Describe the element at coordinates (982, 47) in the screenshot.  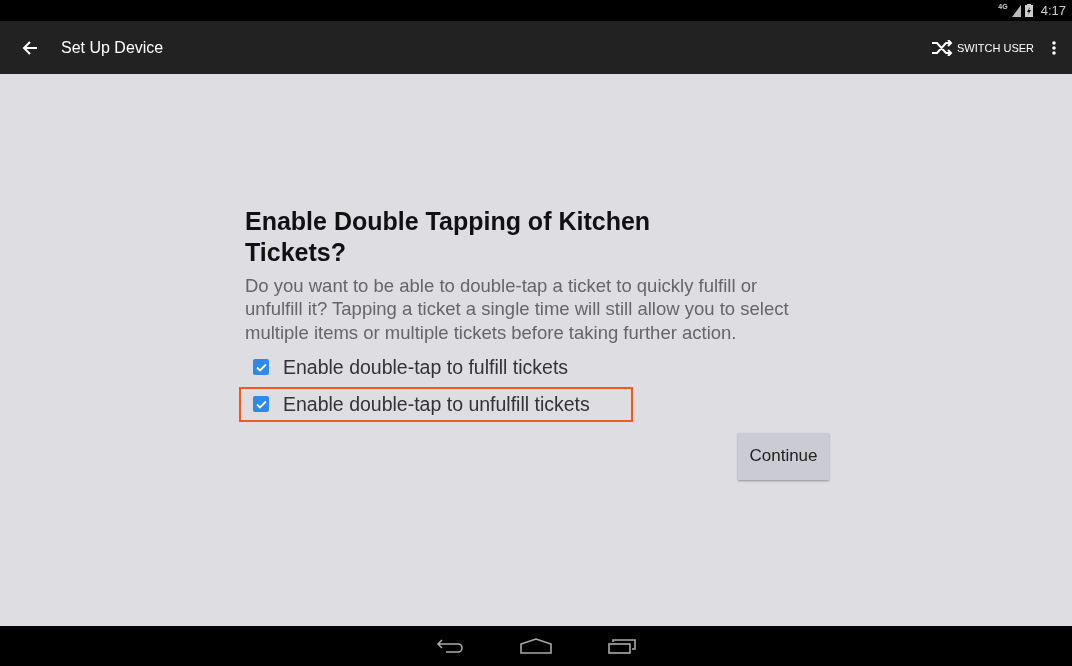
I see `switch-user-button: SWITCH USER` at that location.